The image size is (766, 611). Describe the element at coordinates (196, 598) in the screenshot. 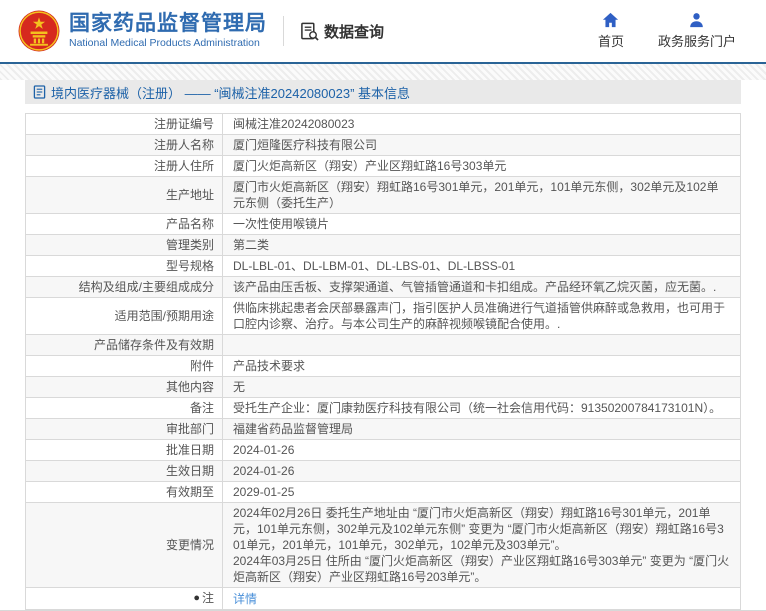

I see `note-icon: ●` at that location.